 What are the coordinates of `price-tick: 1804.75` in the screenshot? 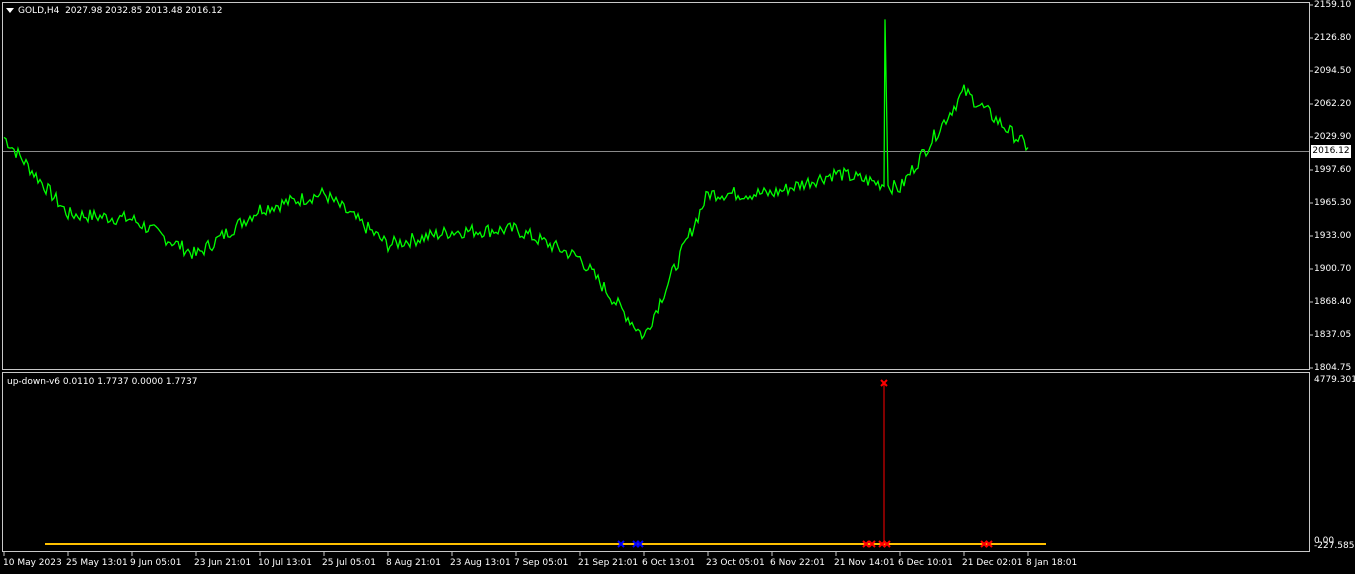 It's located at (1333, 368).